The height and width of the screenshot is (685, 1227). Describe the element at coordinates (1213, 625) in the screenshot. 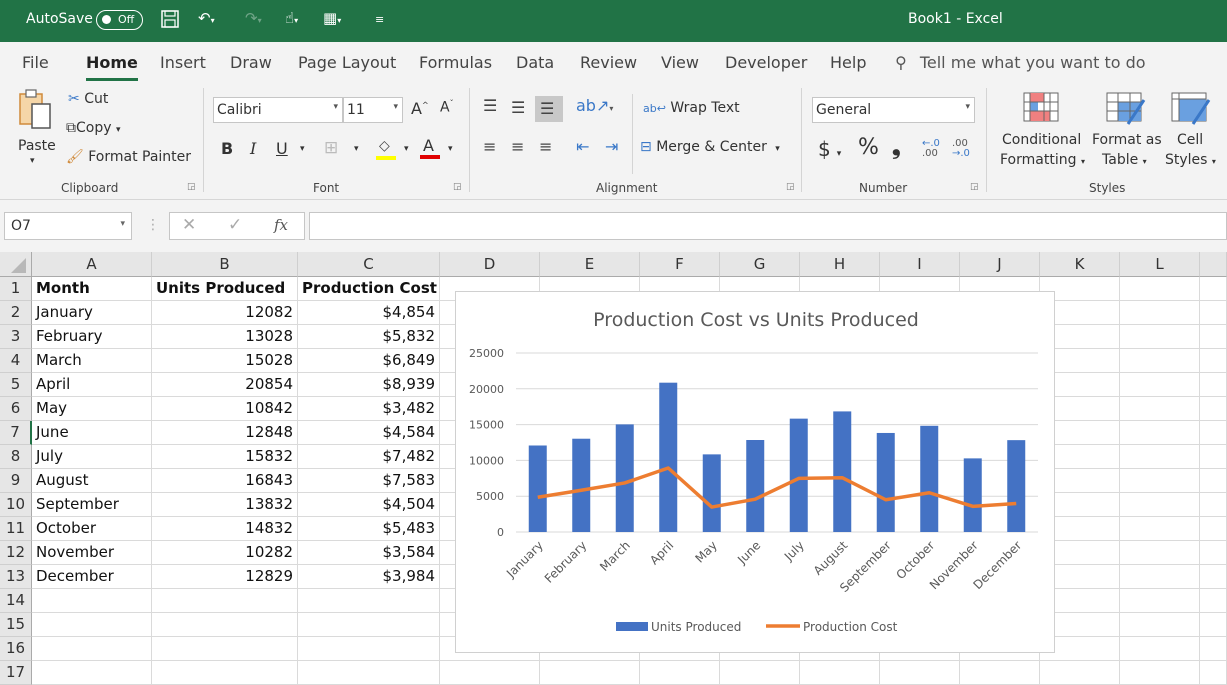

I see `cell-m15` at that location.